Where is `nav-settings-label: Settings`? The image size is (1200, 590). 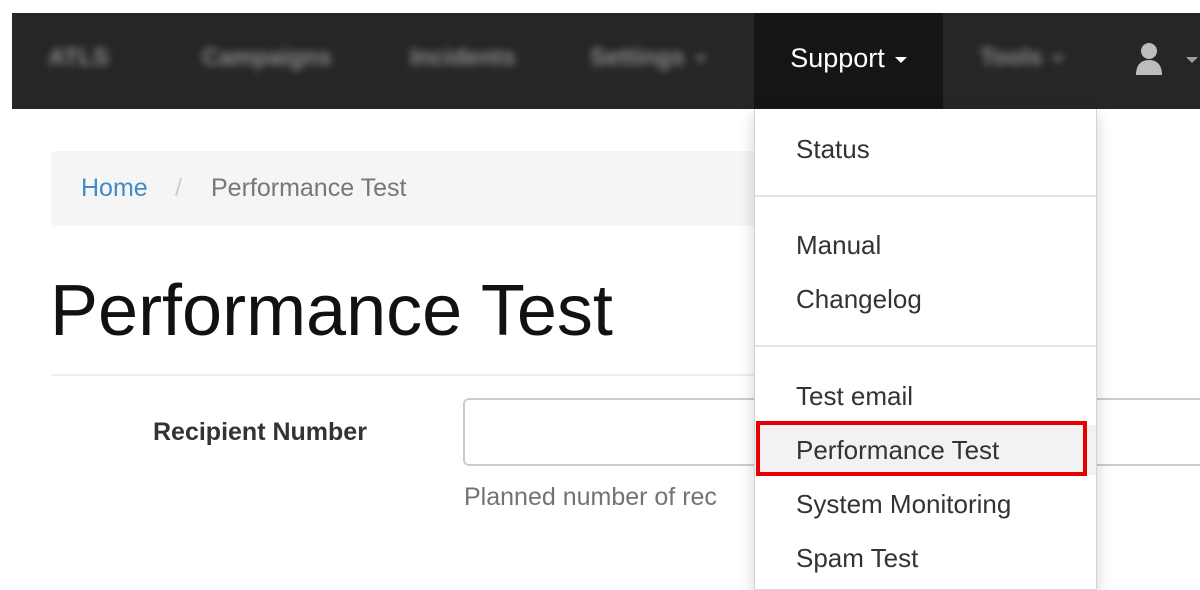 nav-settings-label: Settings is located at coordinates (637, 57).